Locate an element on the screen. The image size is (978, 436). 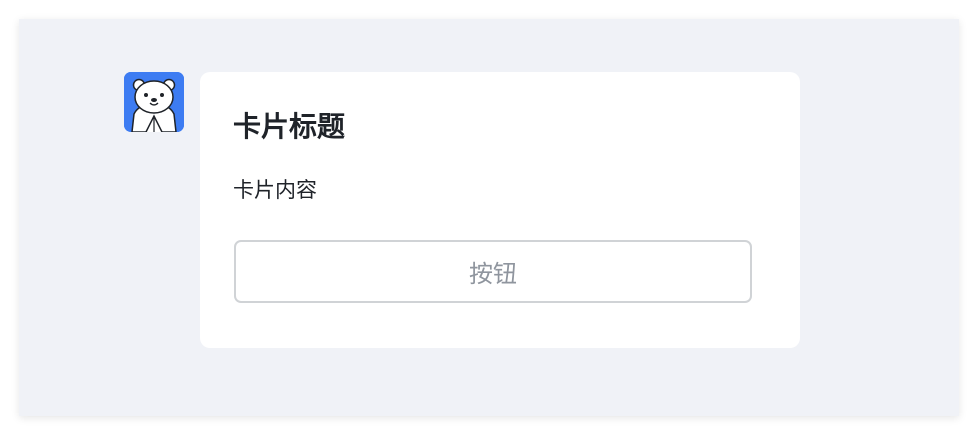
card-action-button: 按钮 is located at coordinates (493, 271).